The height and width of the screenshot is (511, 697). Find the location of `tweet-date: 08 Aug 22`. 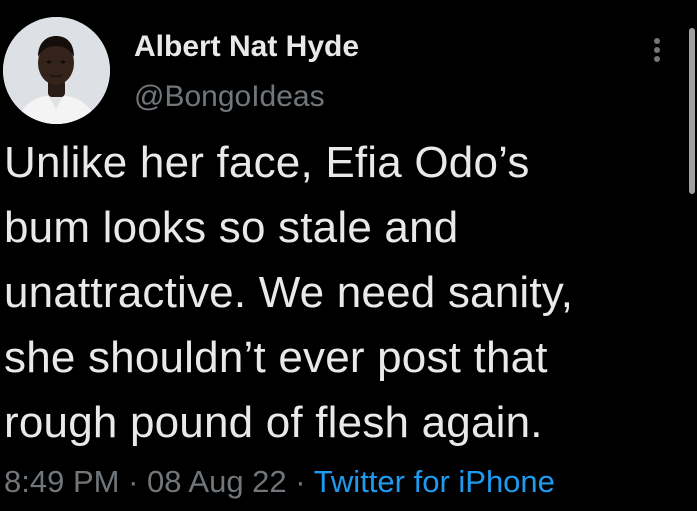

tweet-date: 08 Aug 22 is located at coordinates (217, 481).